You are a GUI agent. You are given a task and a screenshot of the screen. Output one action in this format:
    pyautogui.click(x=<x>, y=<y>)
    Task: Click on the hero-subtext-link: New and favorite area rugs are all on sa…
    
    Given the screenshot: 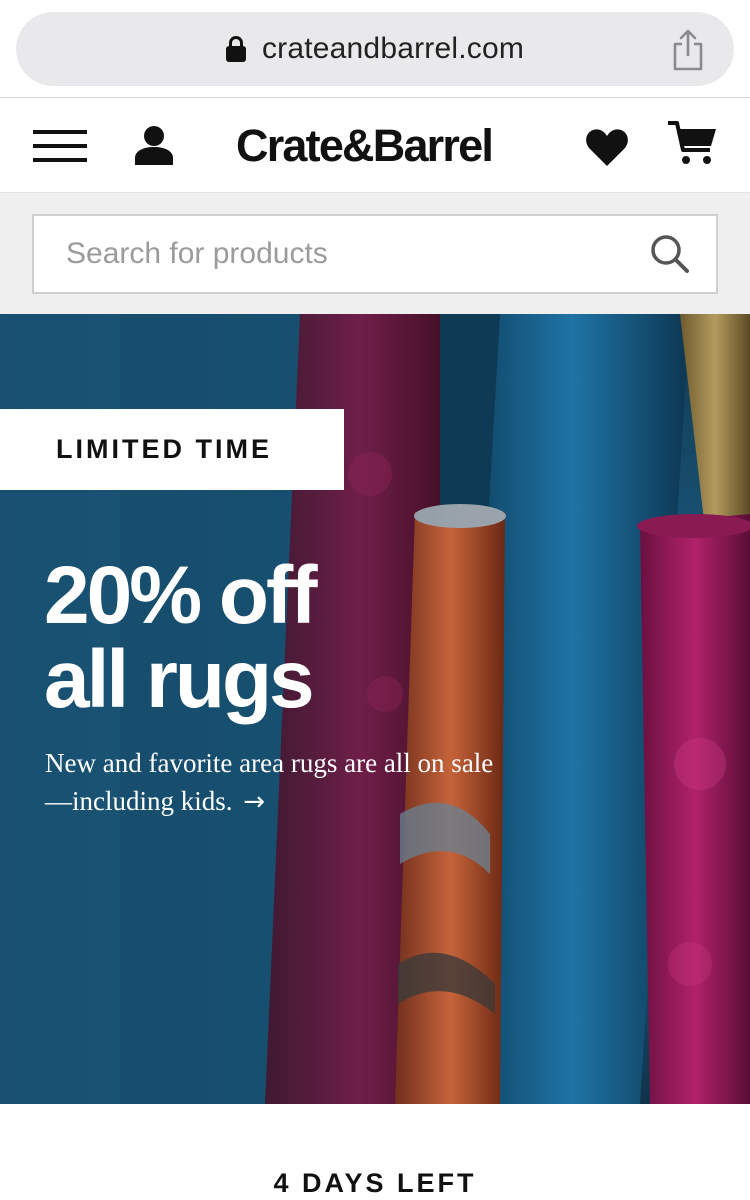 What is the action you would take?
    pyautogui.click(x=275, y=782)
    